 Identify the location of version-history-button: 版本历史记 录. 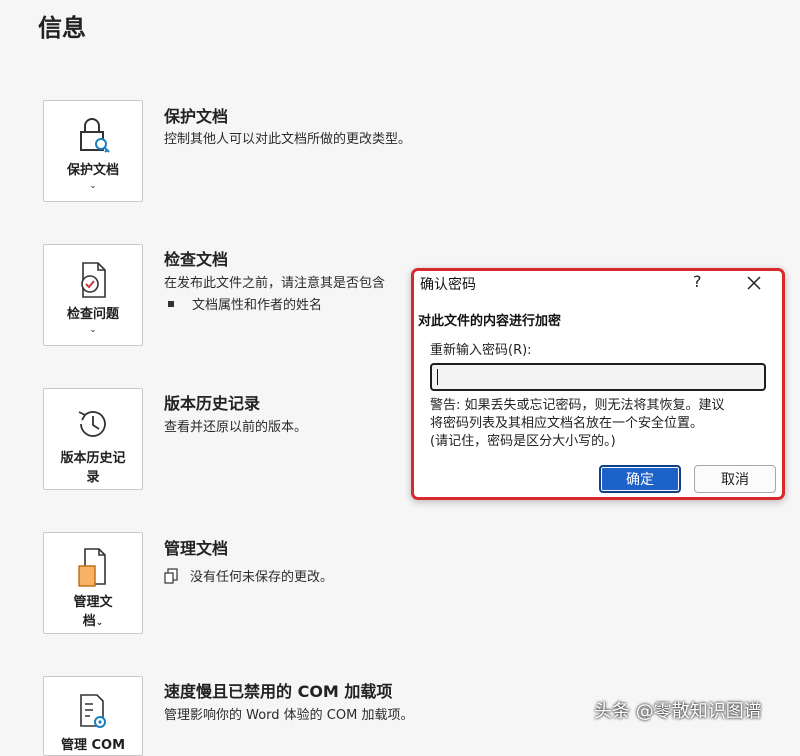
(93, 439).